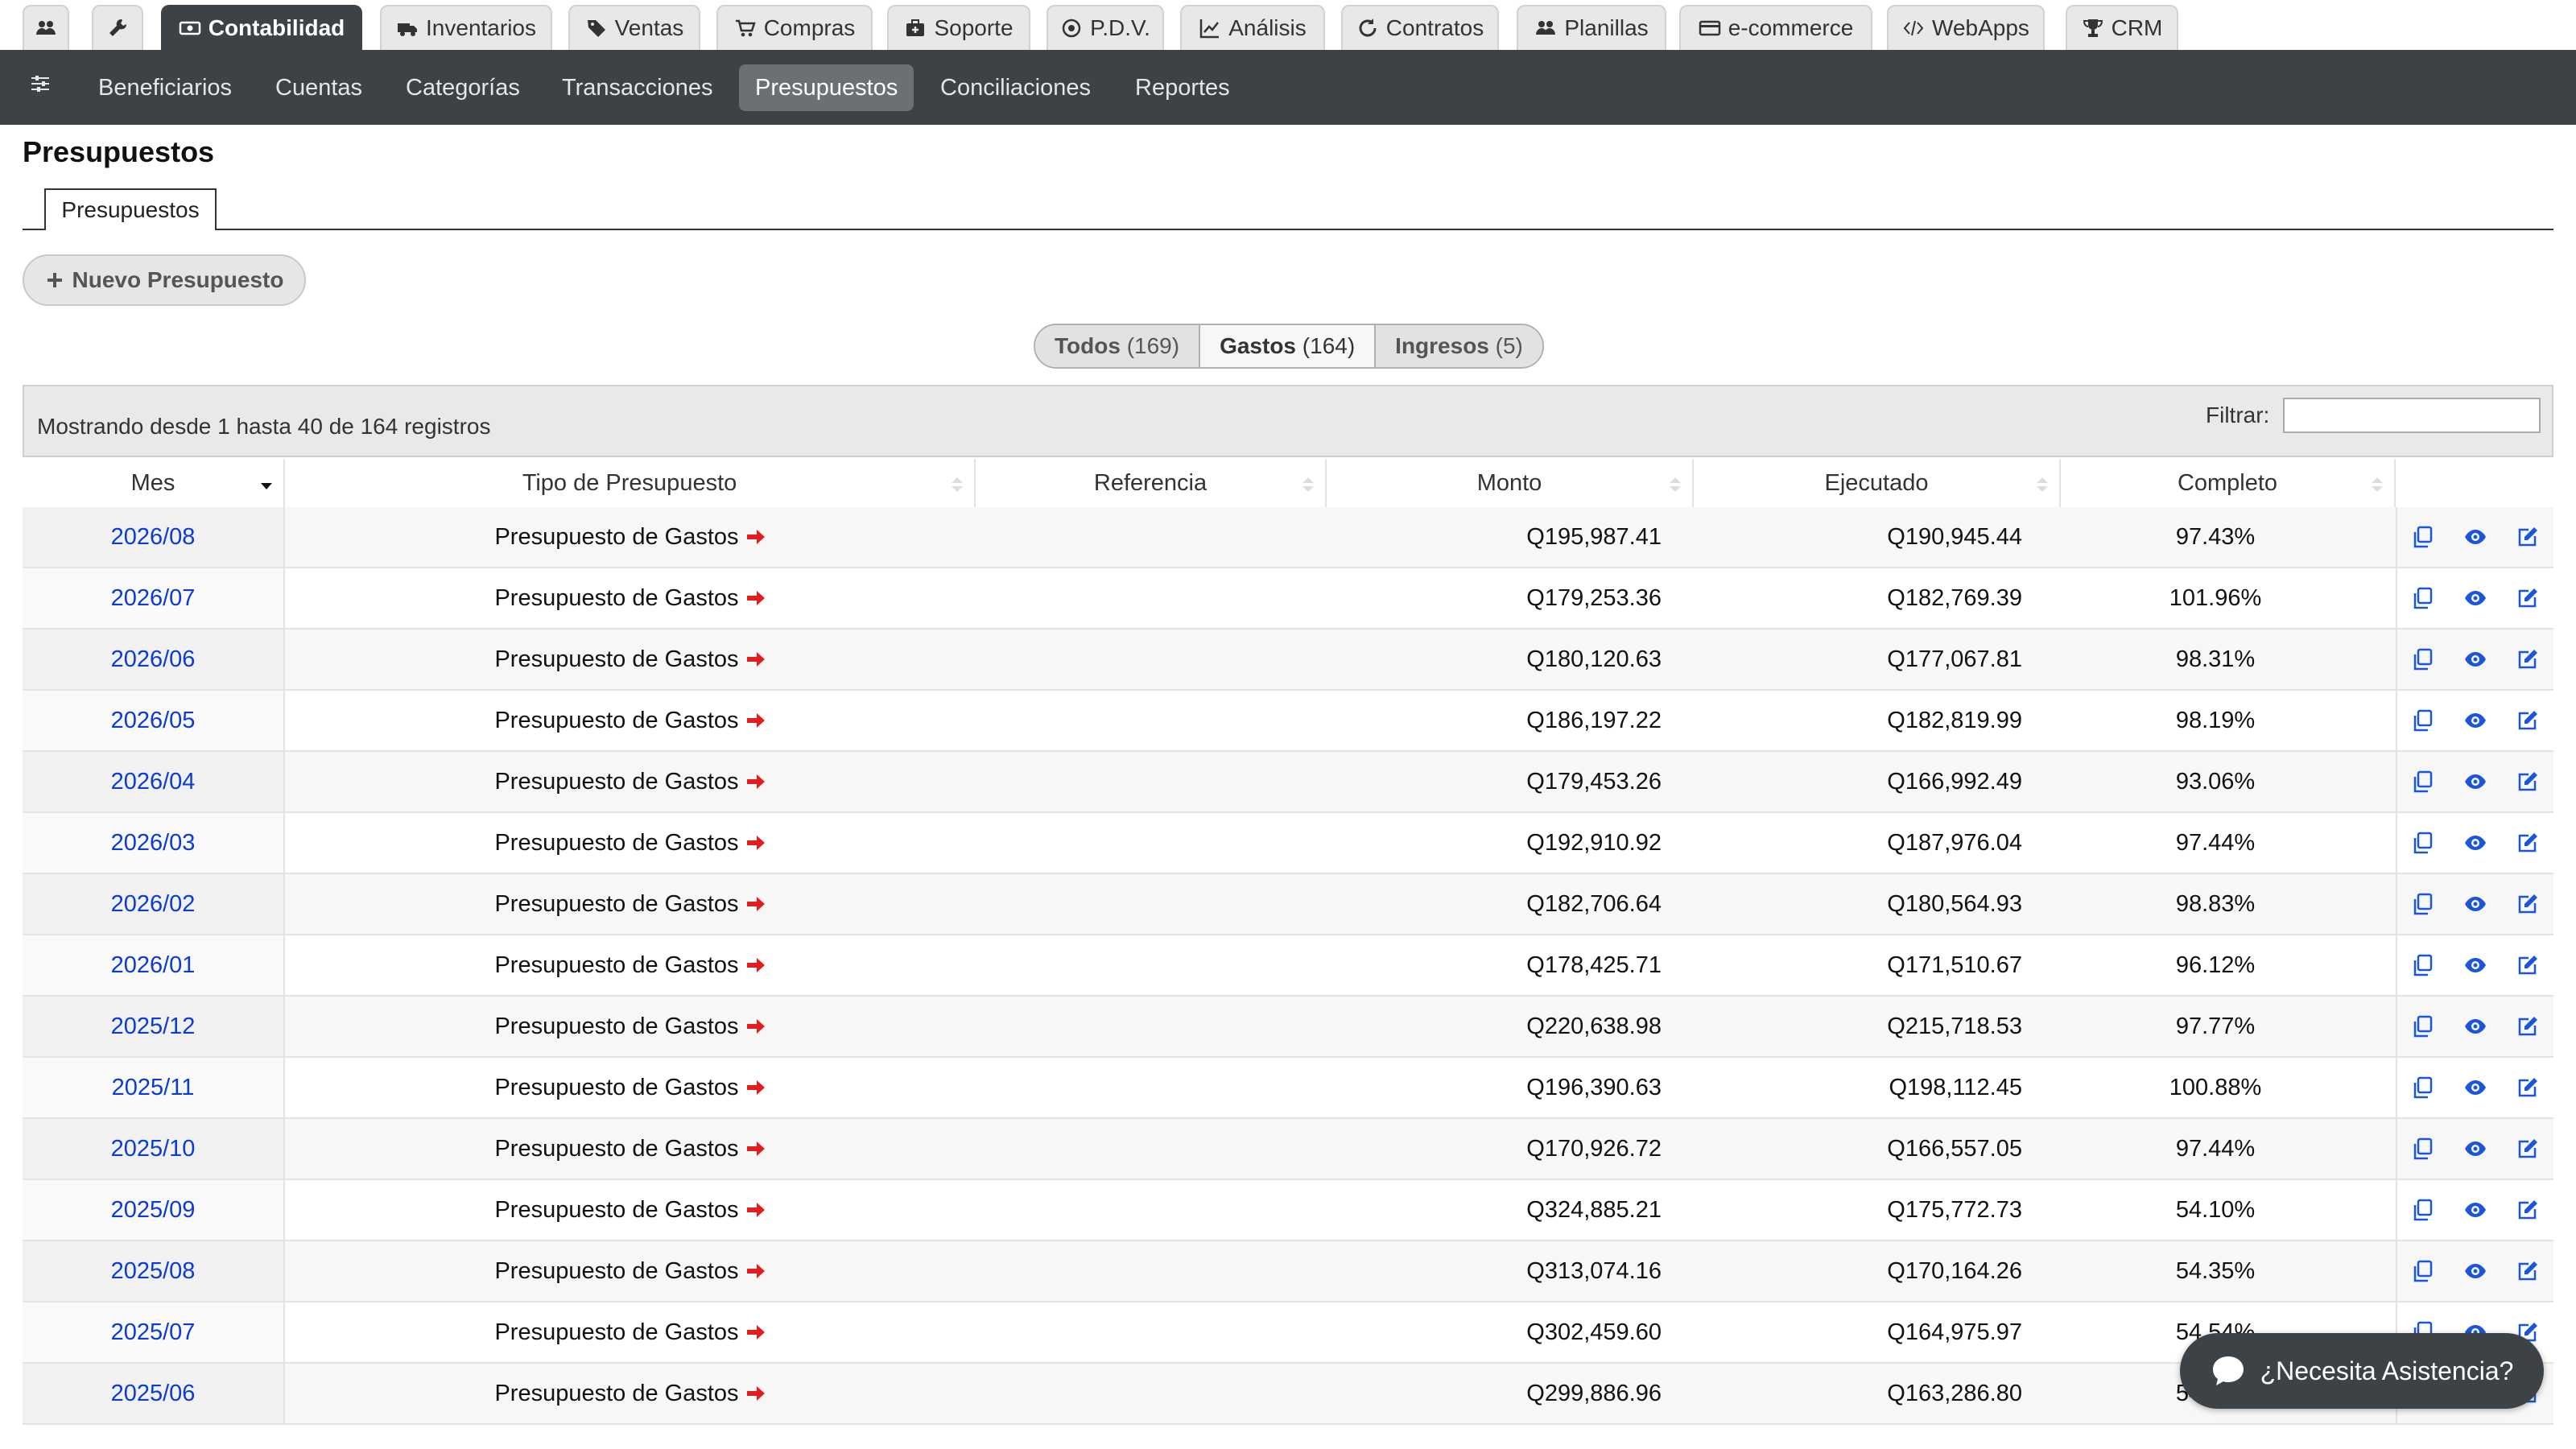 This screenshot has height=1449, width=2576. I want to click on tab-webapps: WebApps, so click(1966, 27).